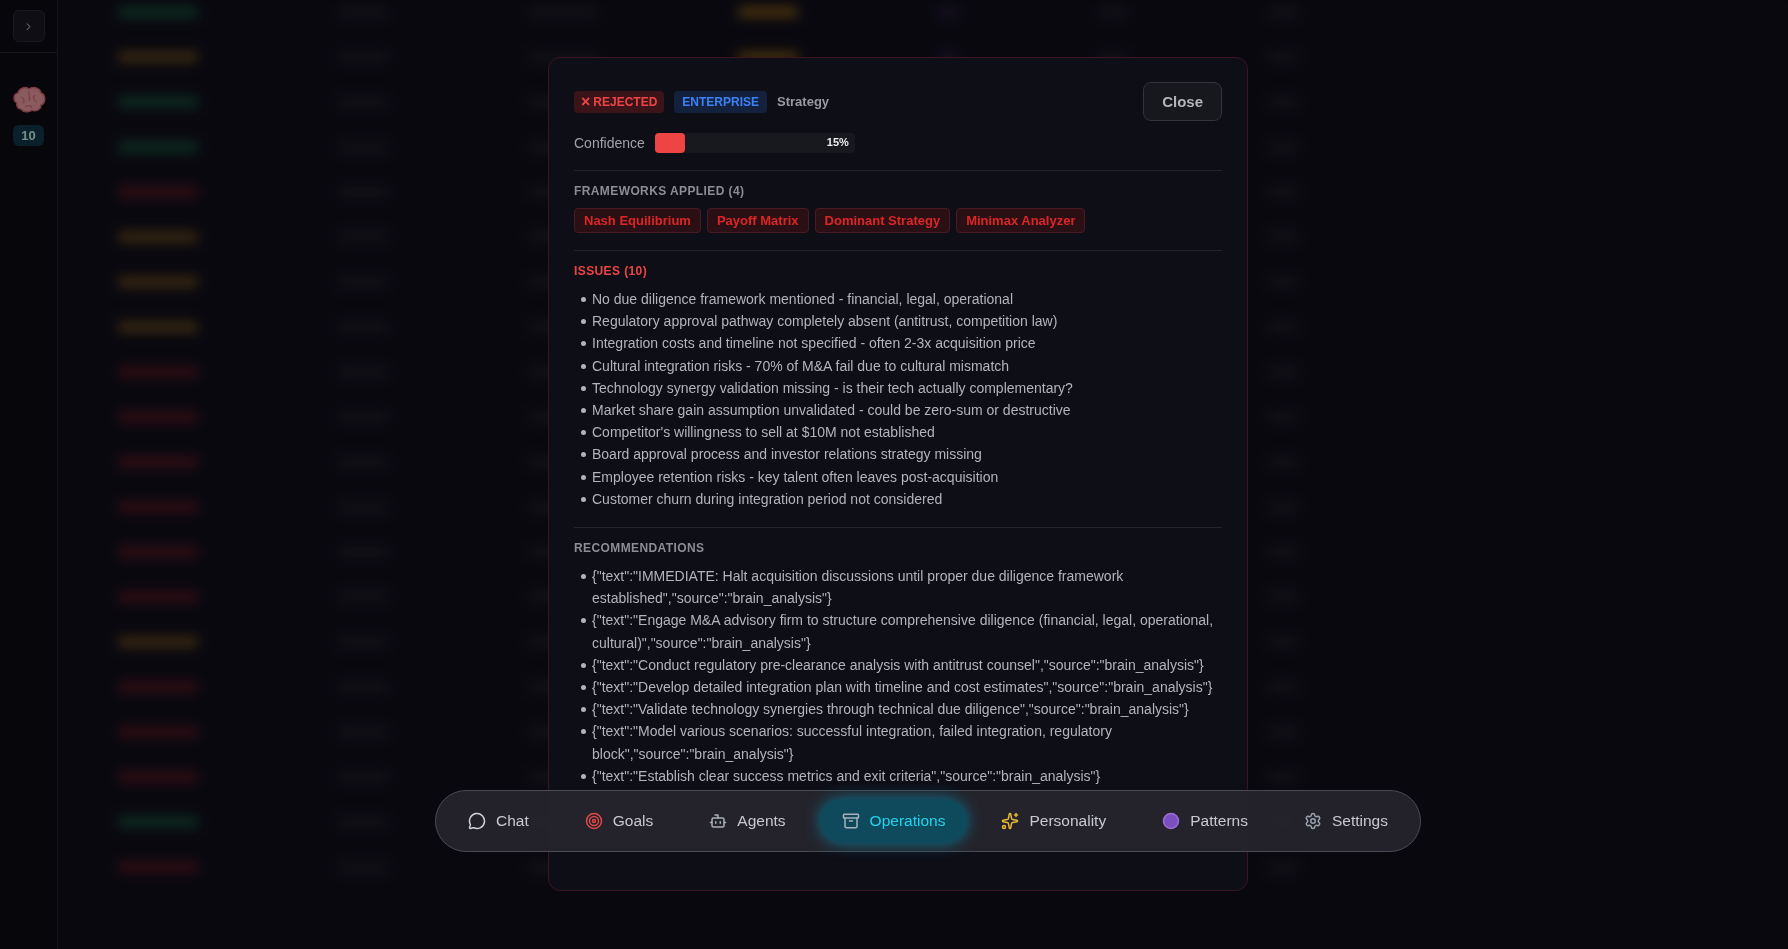 The width and height of the screenshot is (1788, 949). Describe the element at coordinates (898, 299) in the screenshot. I see `issue-item: No due diligence framework mentioned - financial, legal, operational` at that location.